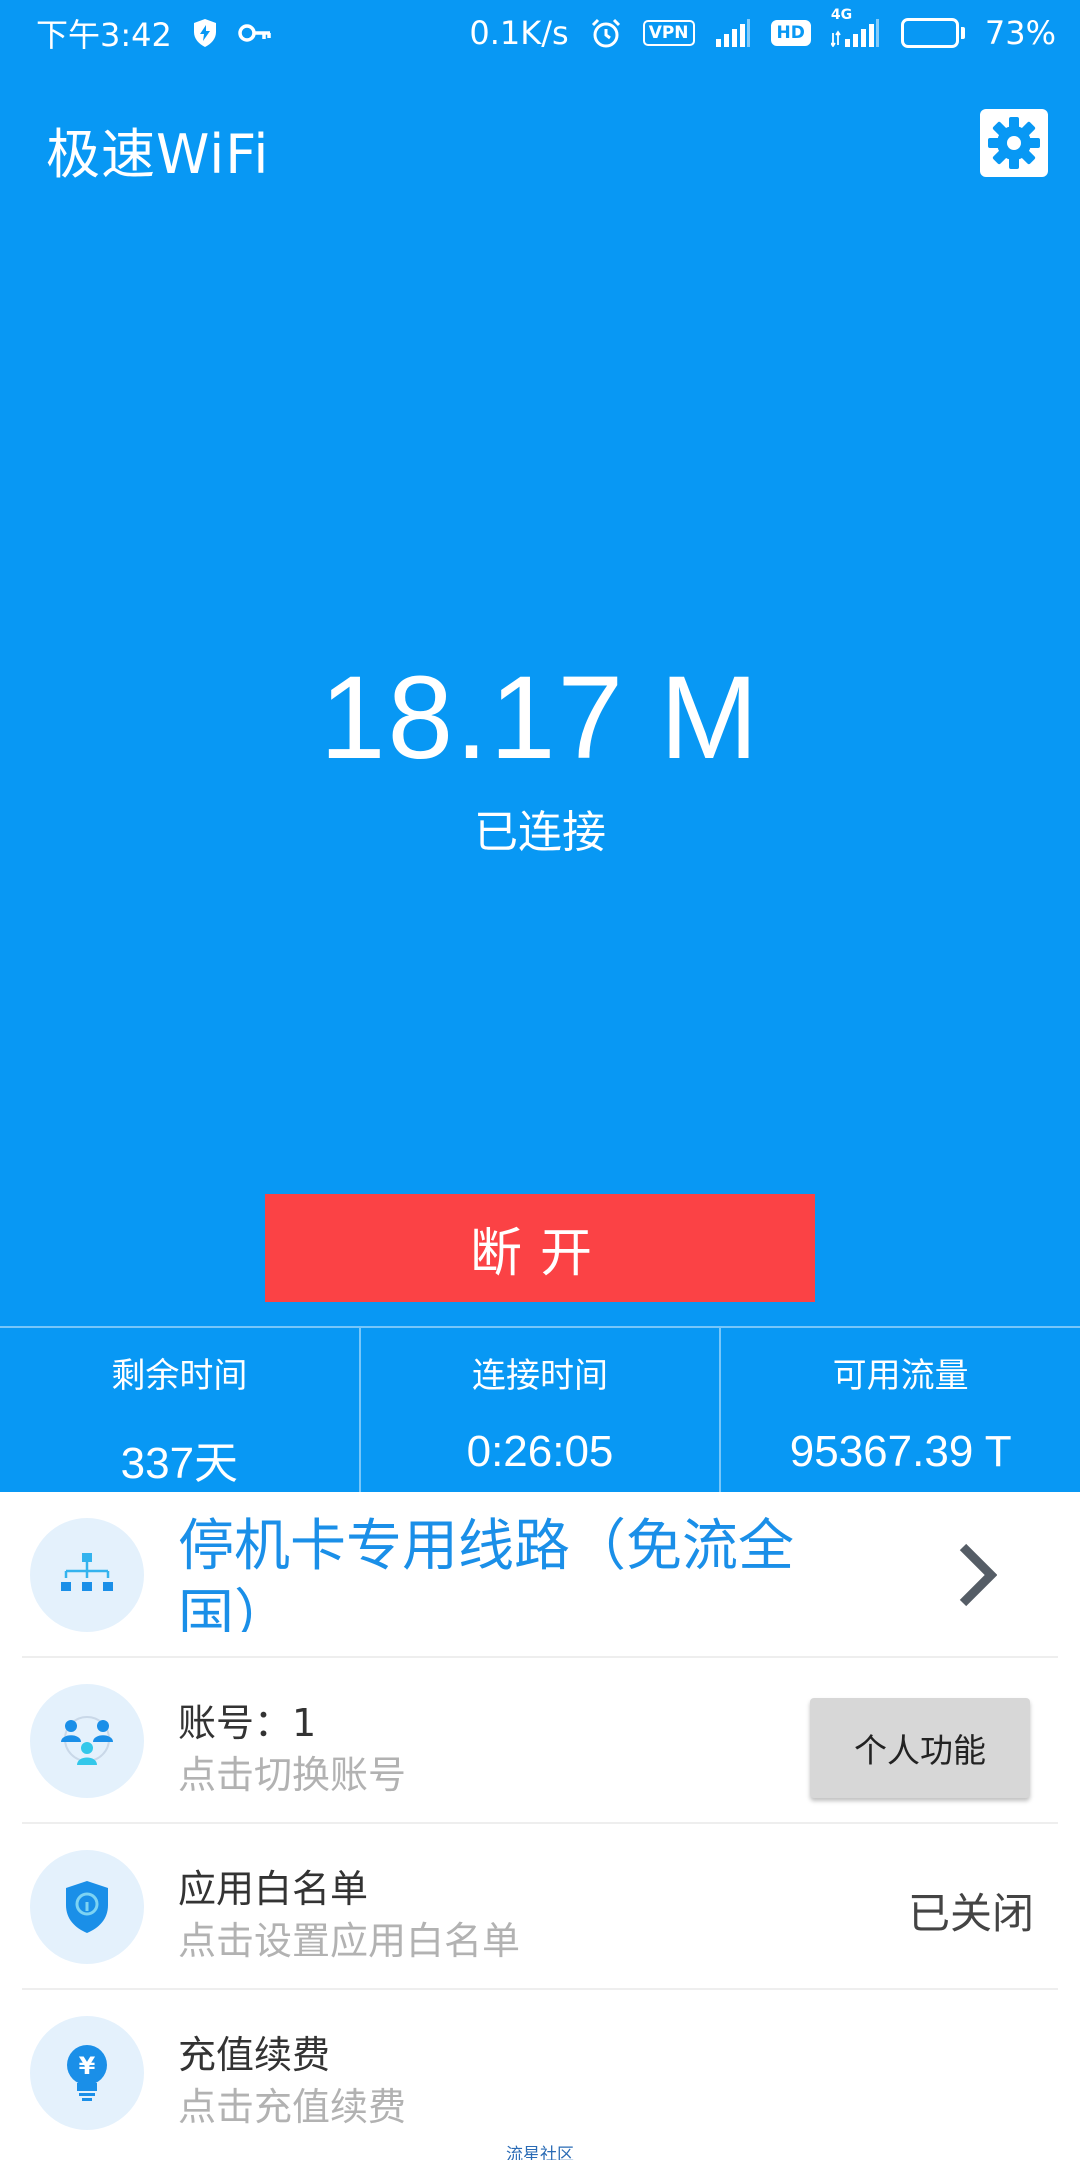 Image resolution: width=1080 pixels, height=2160 pixels. What do you see at coordinates (540, 2152) in the screenshot?
I see `watermark: 流星社区` at bounding box center [540, 2152].